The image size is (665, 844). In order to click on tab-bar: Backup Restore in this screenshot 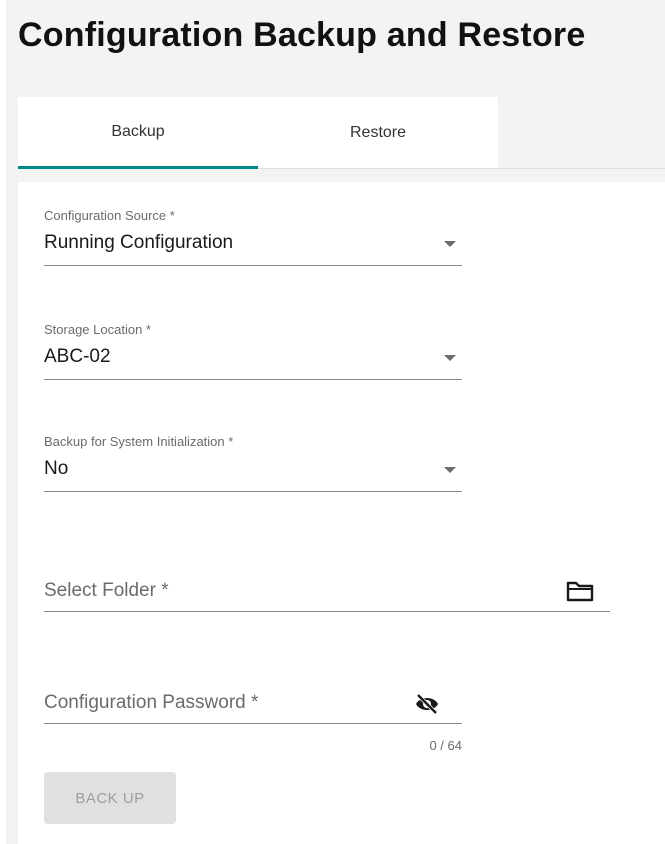, I will do `click(341, 133)`.